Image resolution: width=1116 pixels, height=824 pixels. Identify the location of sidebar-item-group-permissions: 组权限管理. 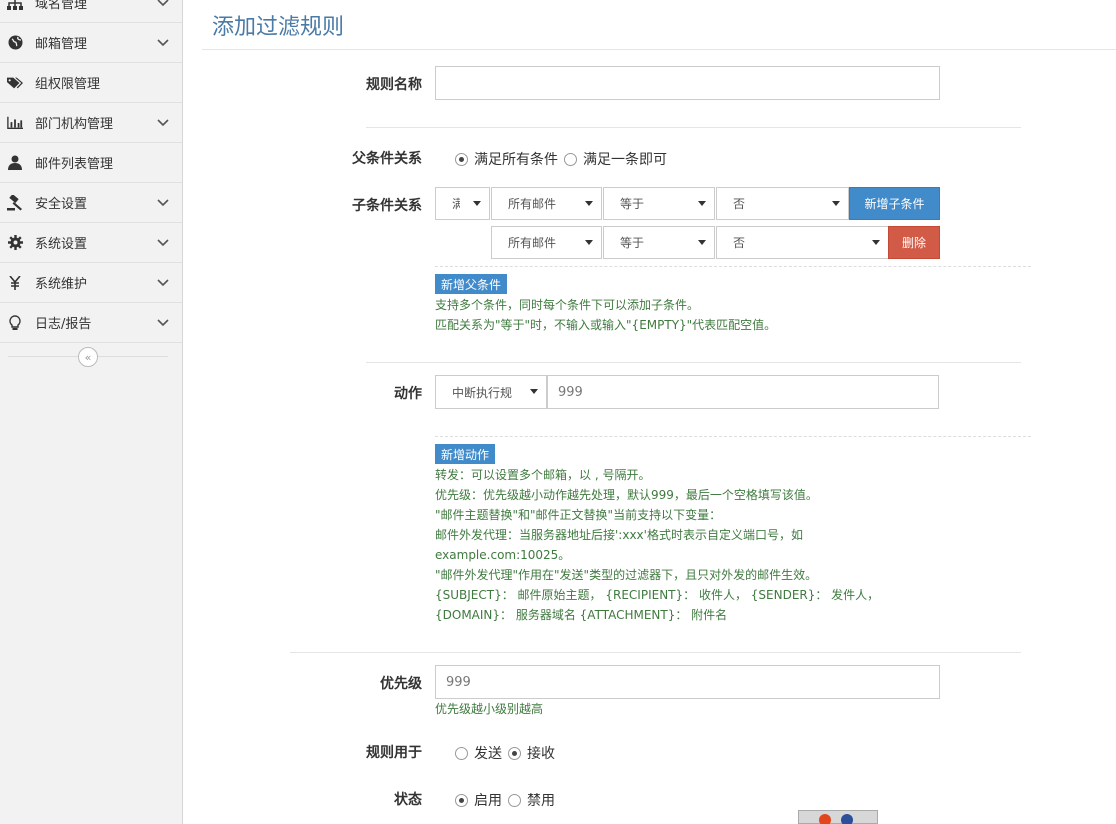
(91, 83).